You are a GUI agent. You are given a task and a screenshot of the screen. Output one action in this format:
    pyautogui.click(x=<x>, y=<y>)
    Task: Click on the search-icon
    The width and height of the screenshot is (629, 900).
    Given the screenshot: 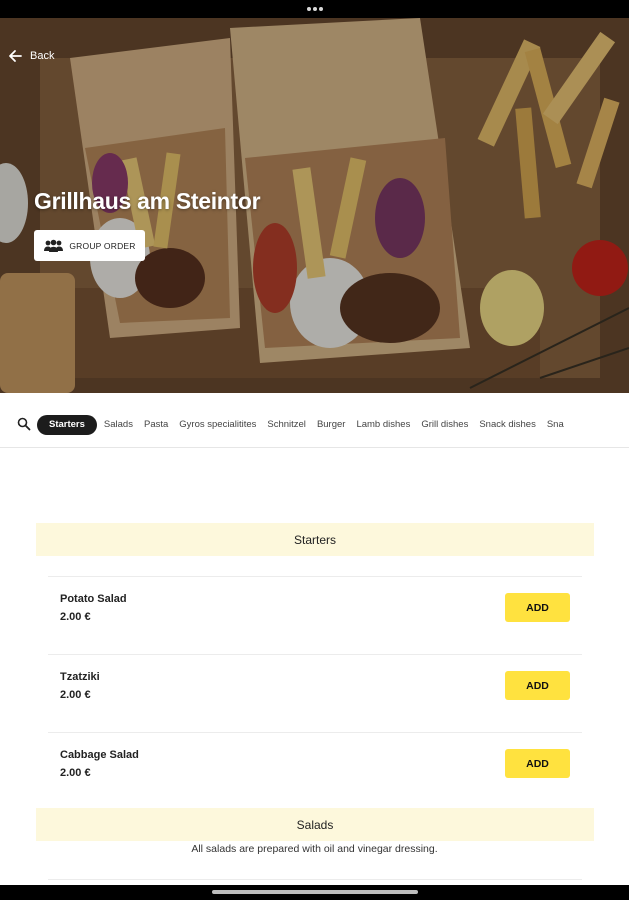 What is the action you would take?
    pyautogui.click(x=24, y=424)
    